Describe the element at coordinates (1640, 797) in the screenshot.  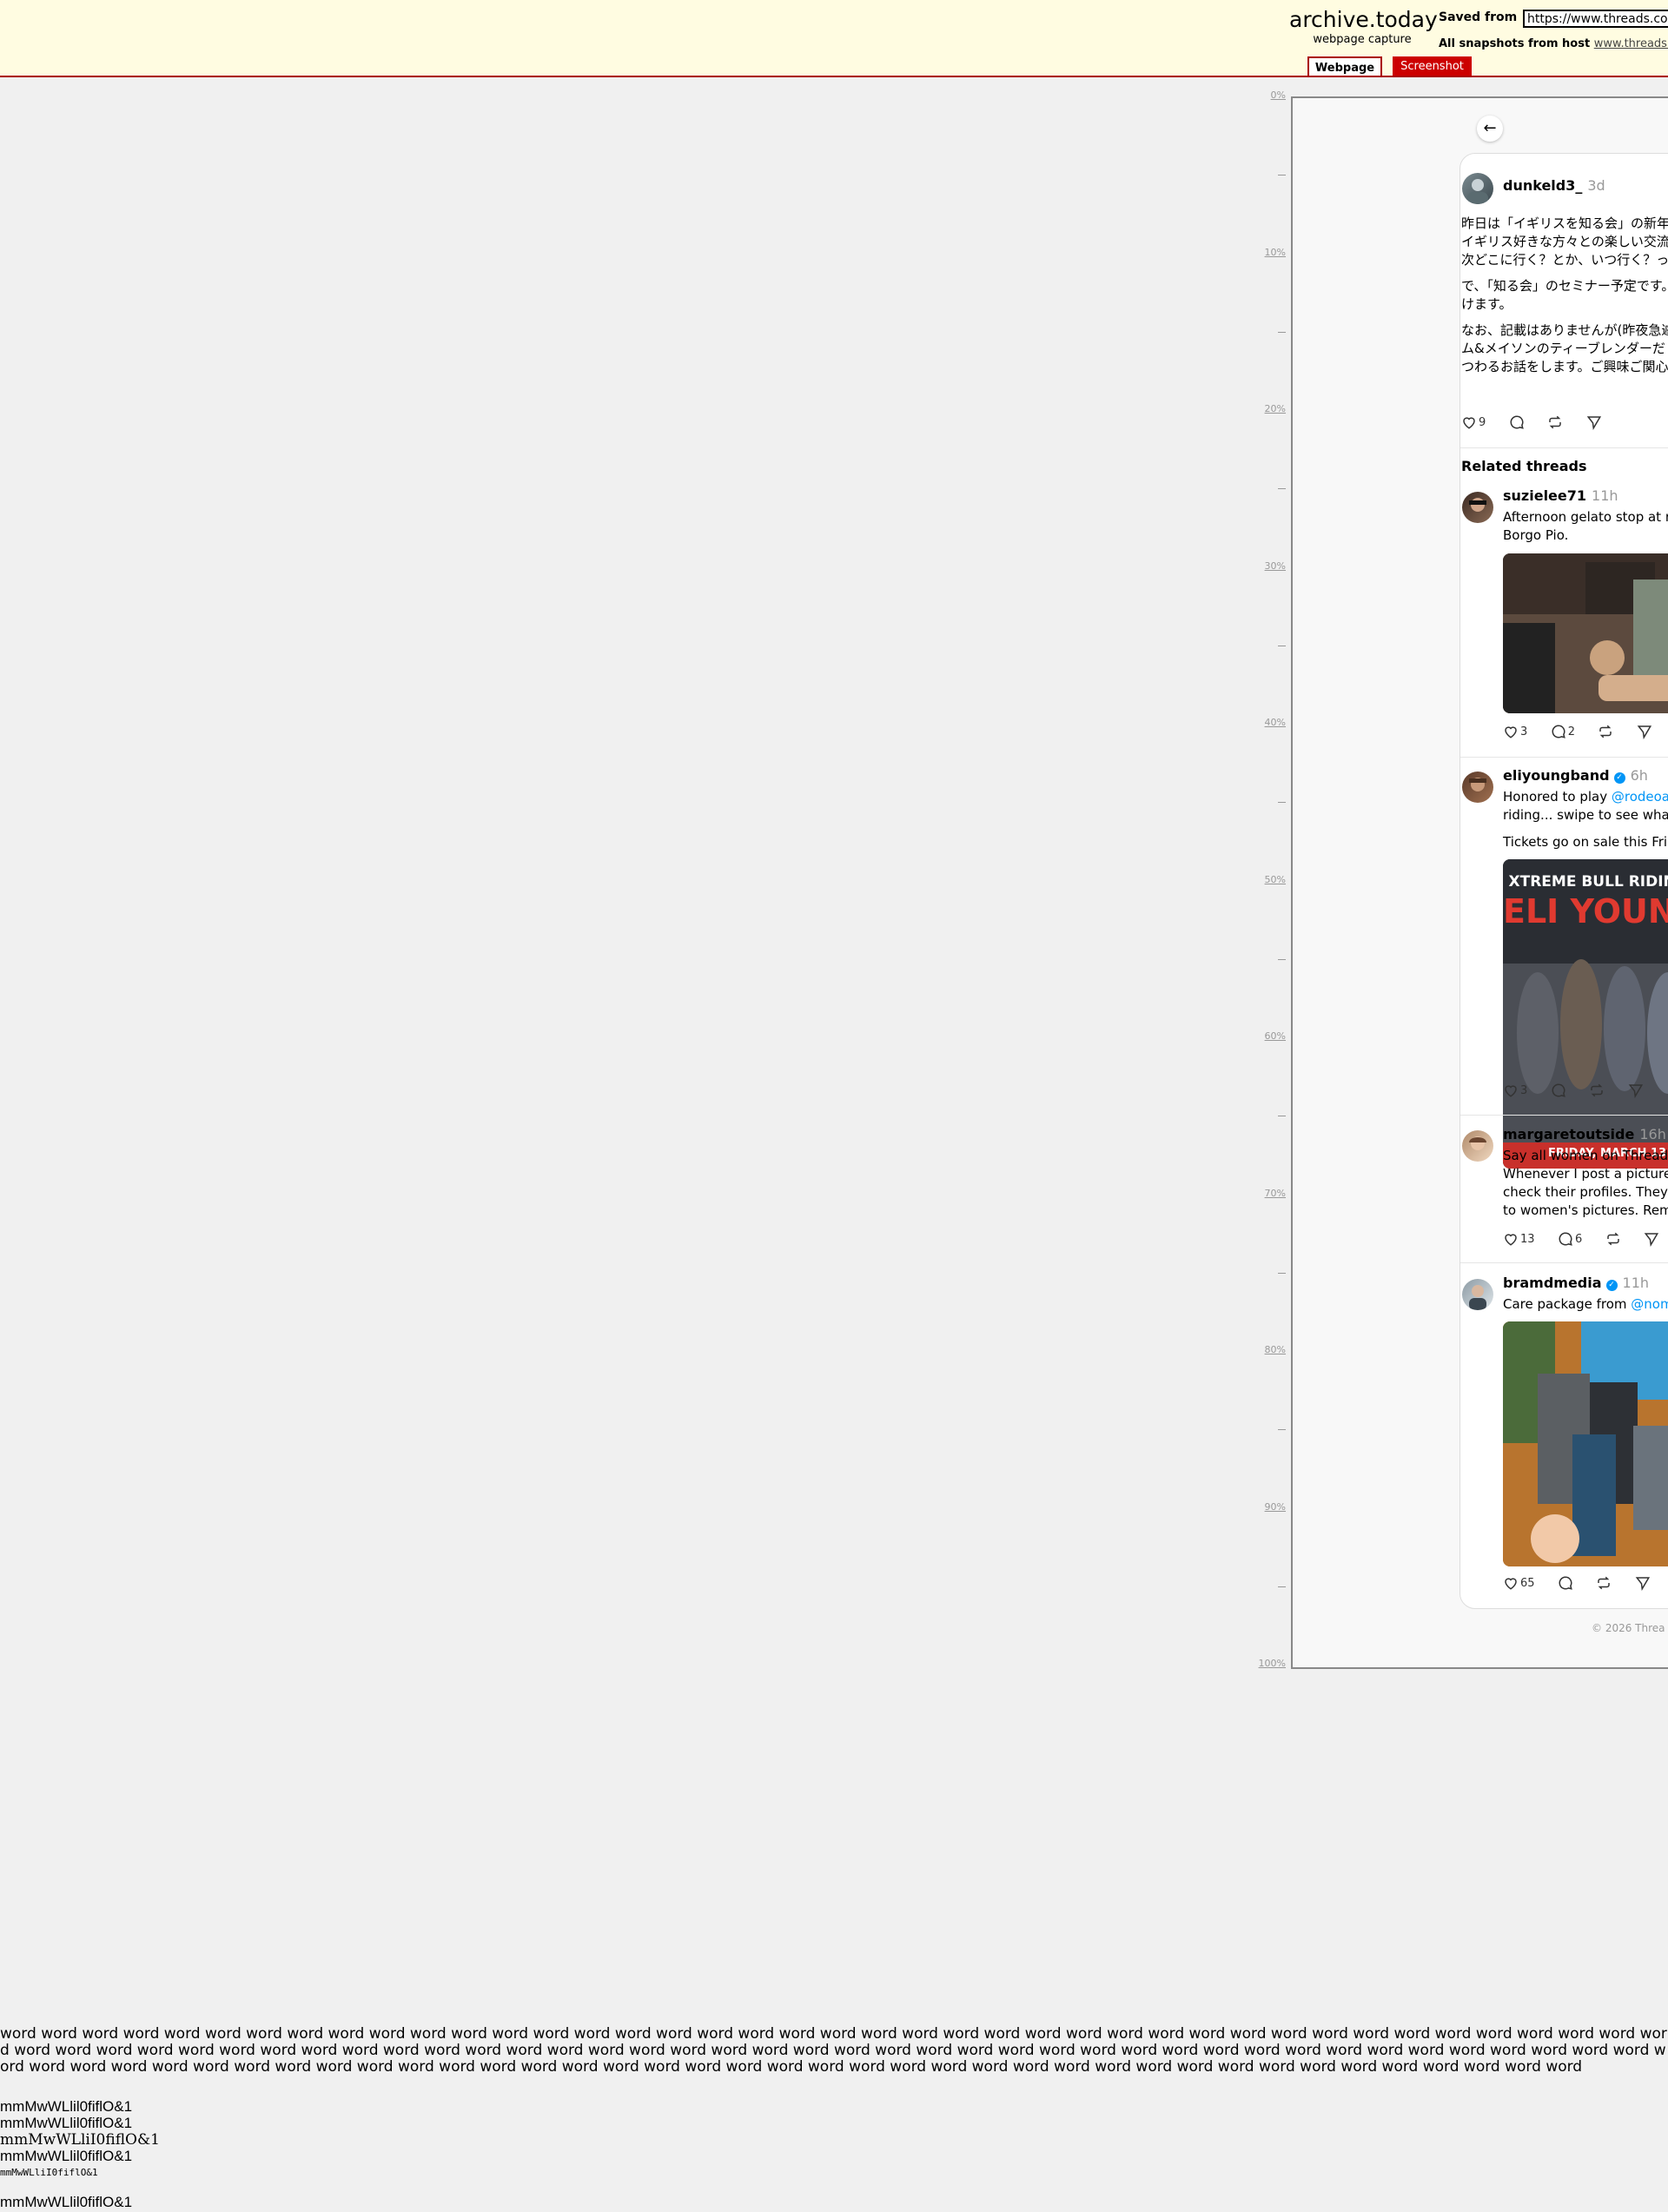
I see `mention-link: @rodeoa` at that location.